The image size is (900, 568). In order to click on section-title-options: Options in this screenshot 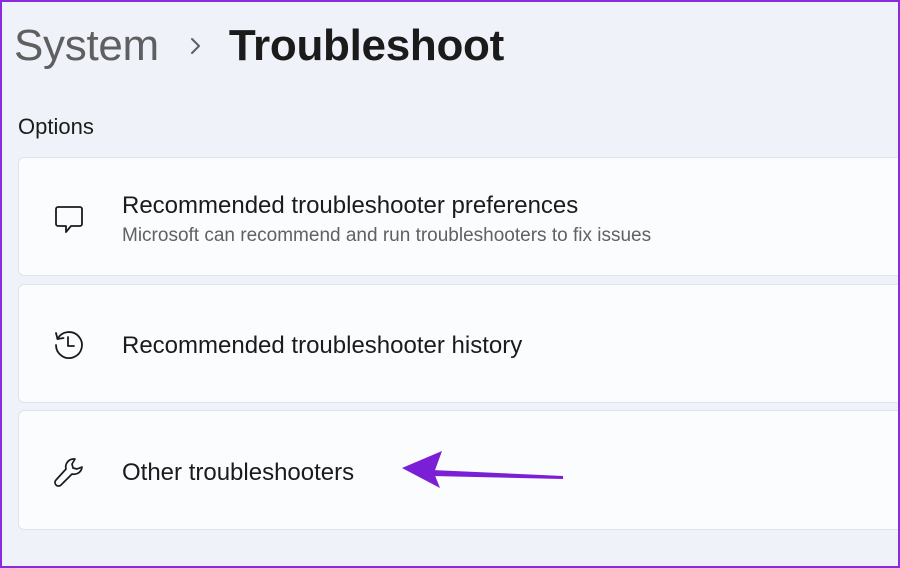, I will do `click(56, 126)`.